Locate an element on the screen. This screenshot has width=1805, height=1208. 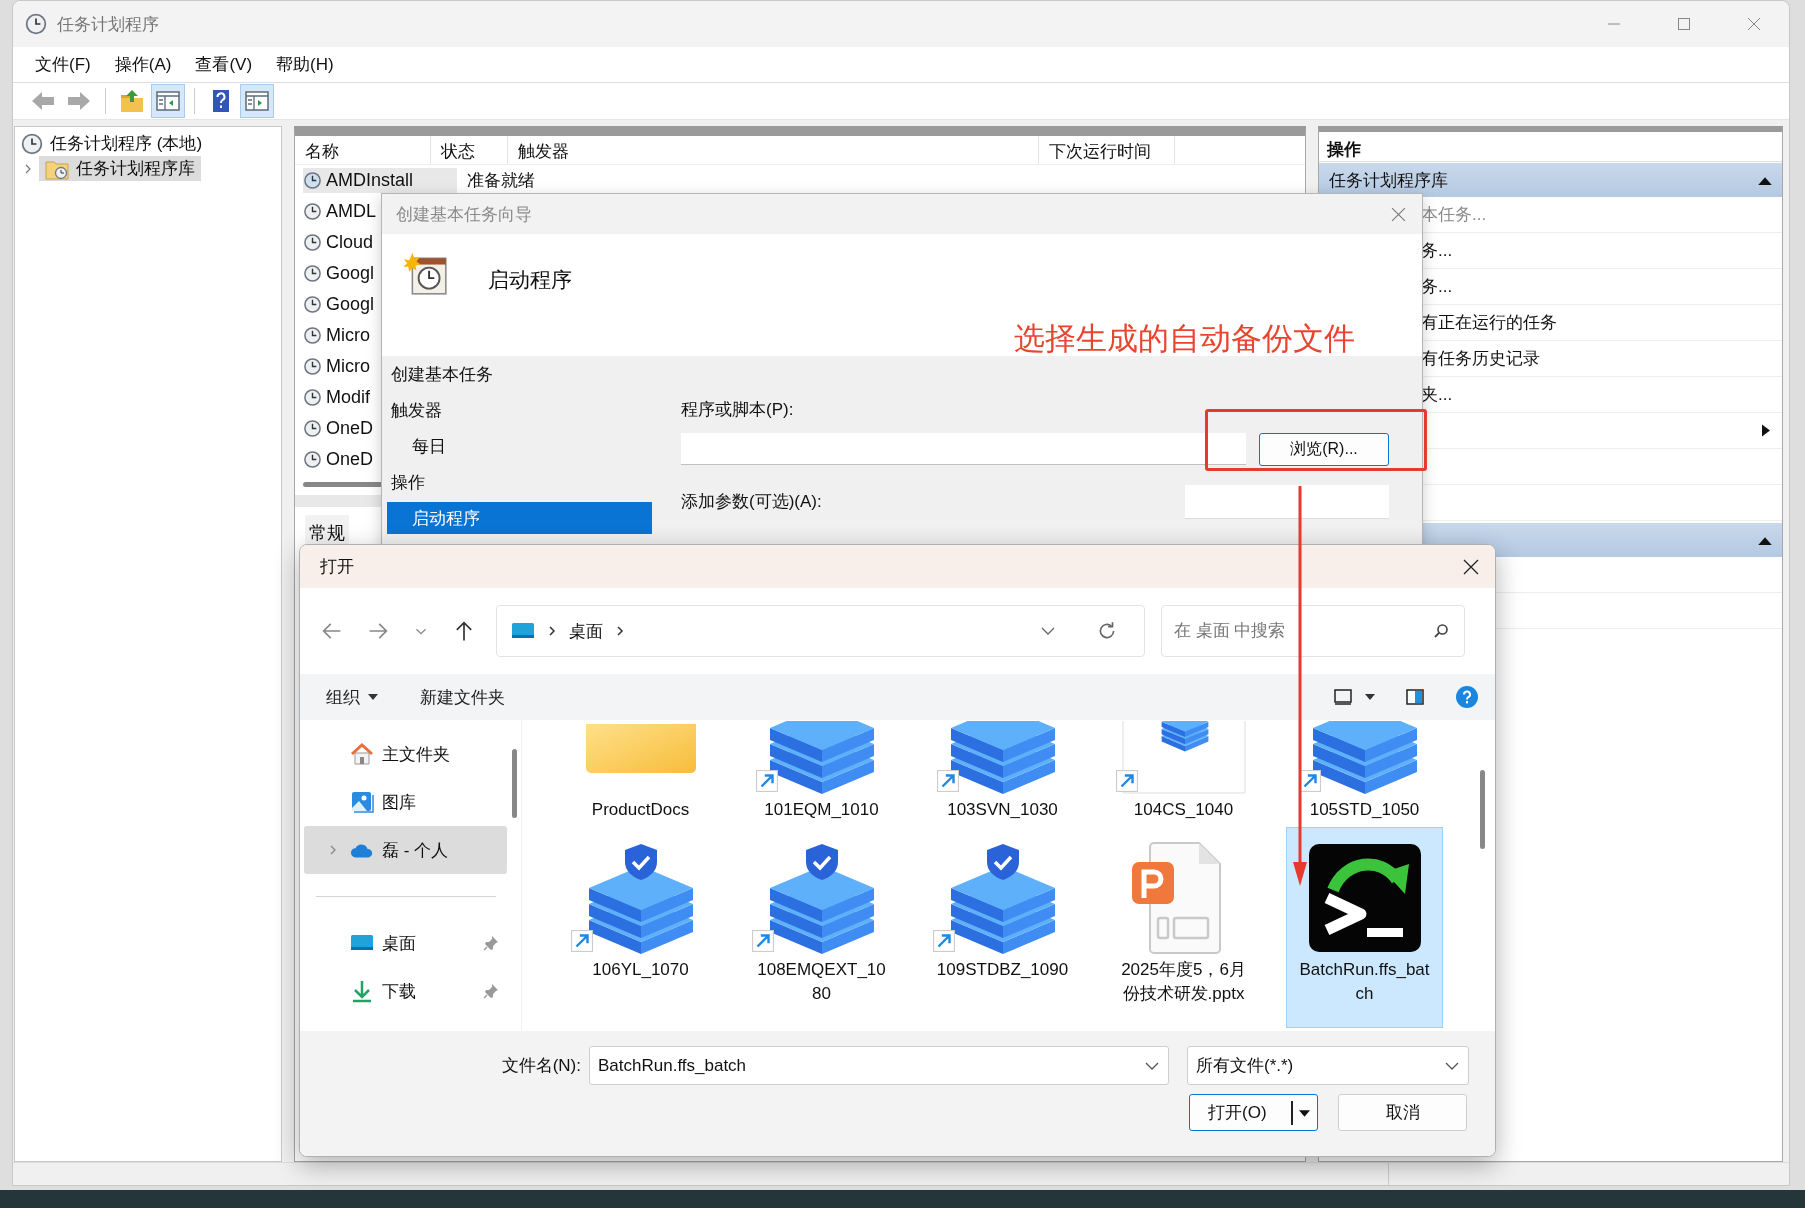
view-icon is located at coordinates (1343, 697).